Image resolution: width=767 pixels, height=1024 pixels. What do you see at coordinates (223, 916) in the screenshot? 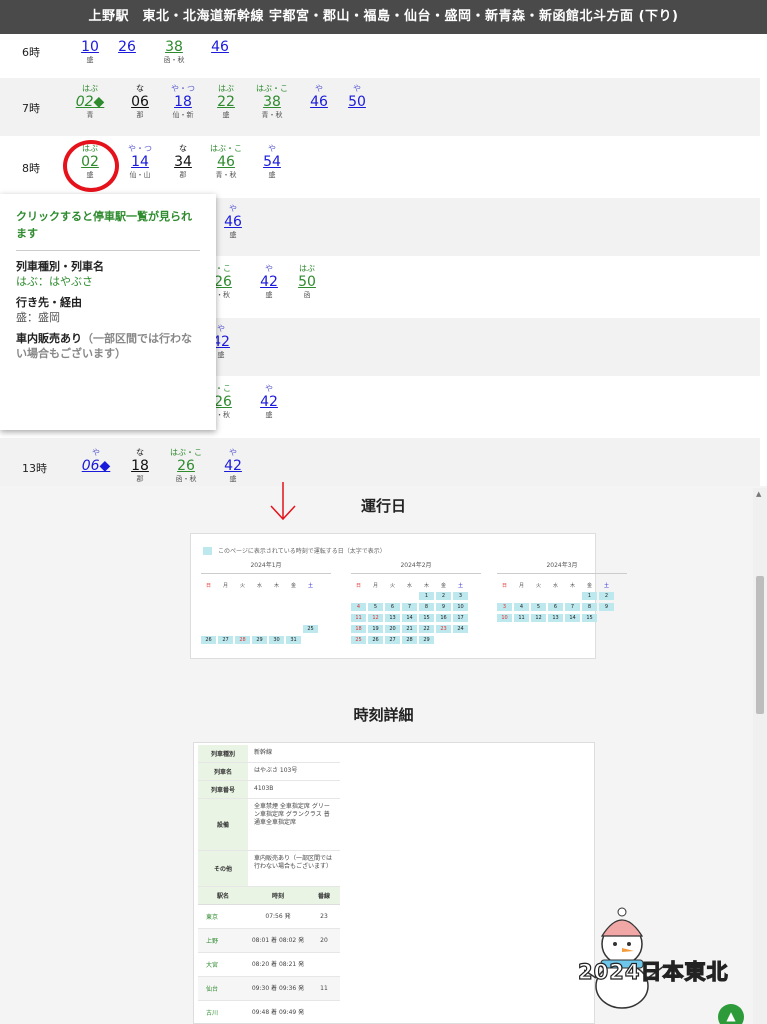
I see `station-name: 東京` at bounding box center [223, 916].